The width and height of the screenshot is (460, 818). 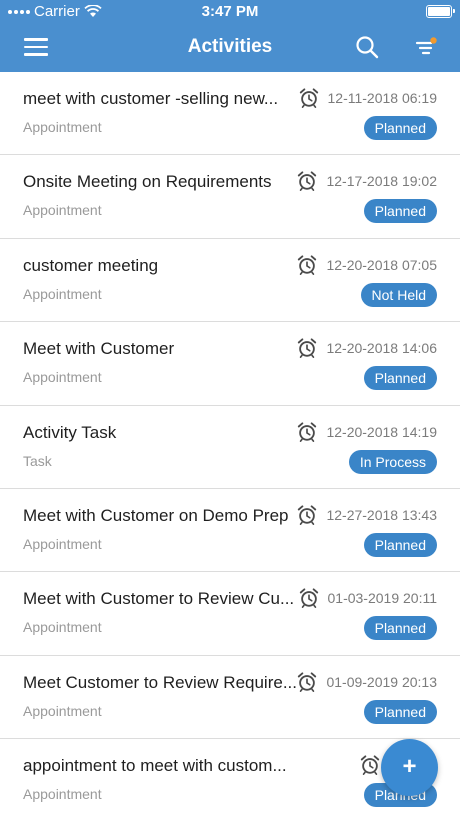 I want to click on activity-meta: 12-20-2018 14:06, so click(x=366, y=348).